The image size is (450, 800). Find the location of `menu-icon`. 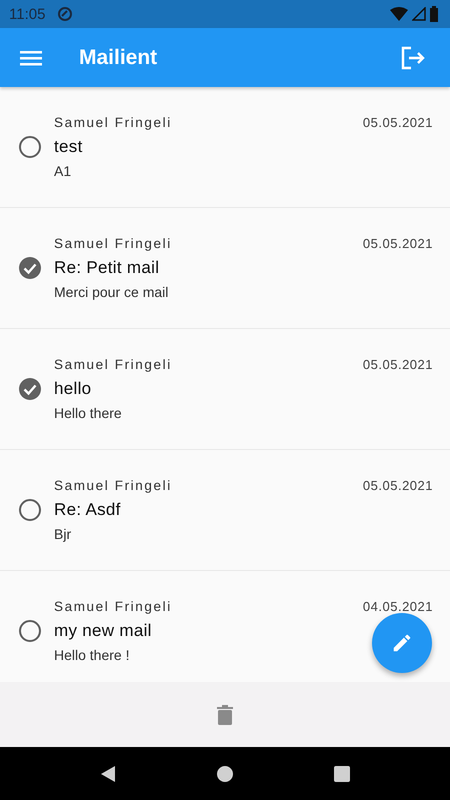

menu-icon is located at coordinates (31, 58).